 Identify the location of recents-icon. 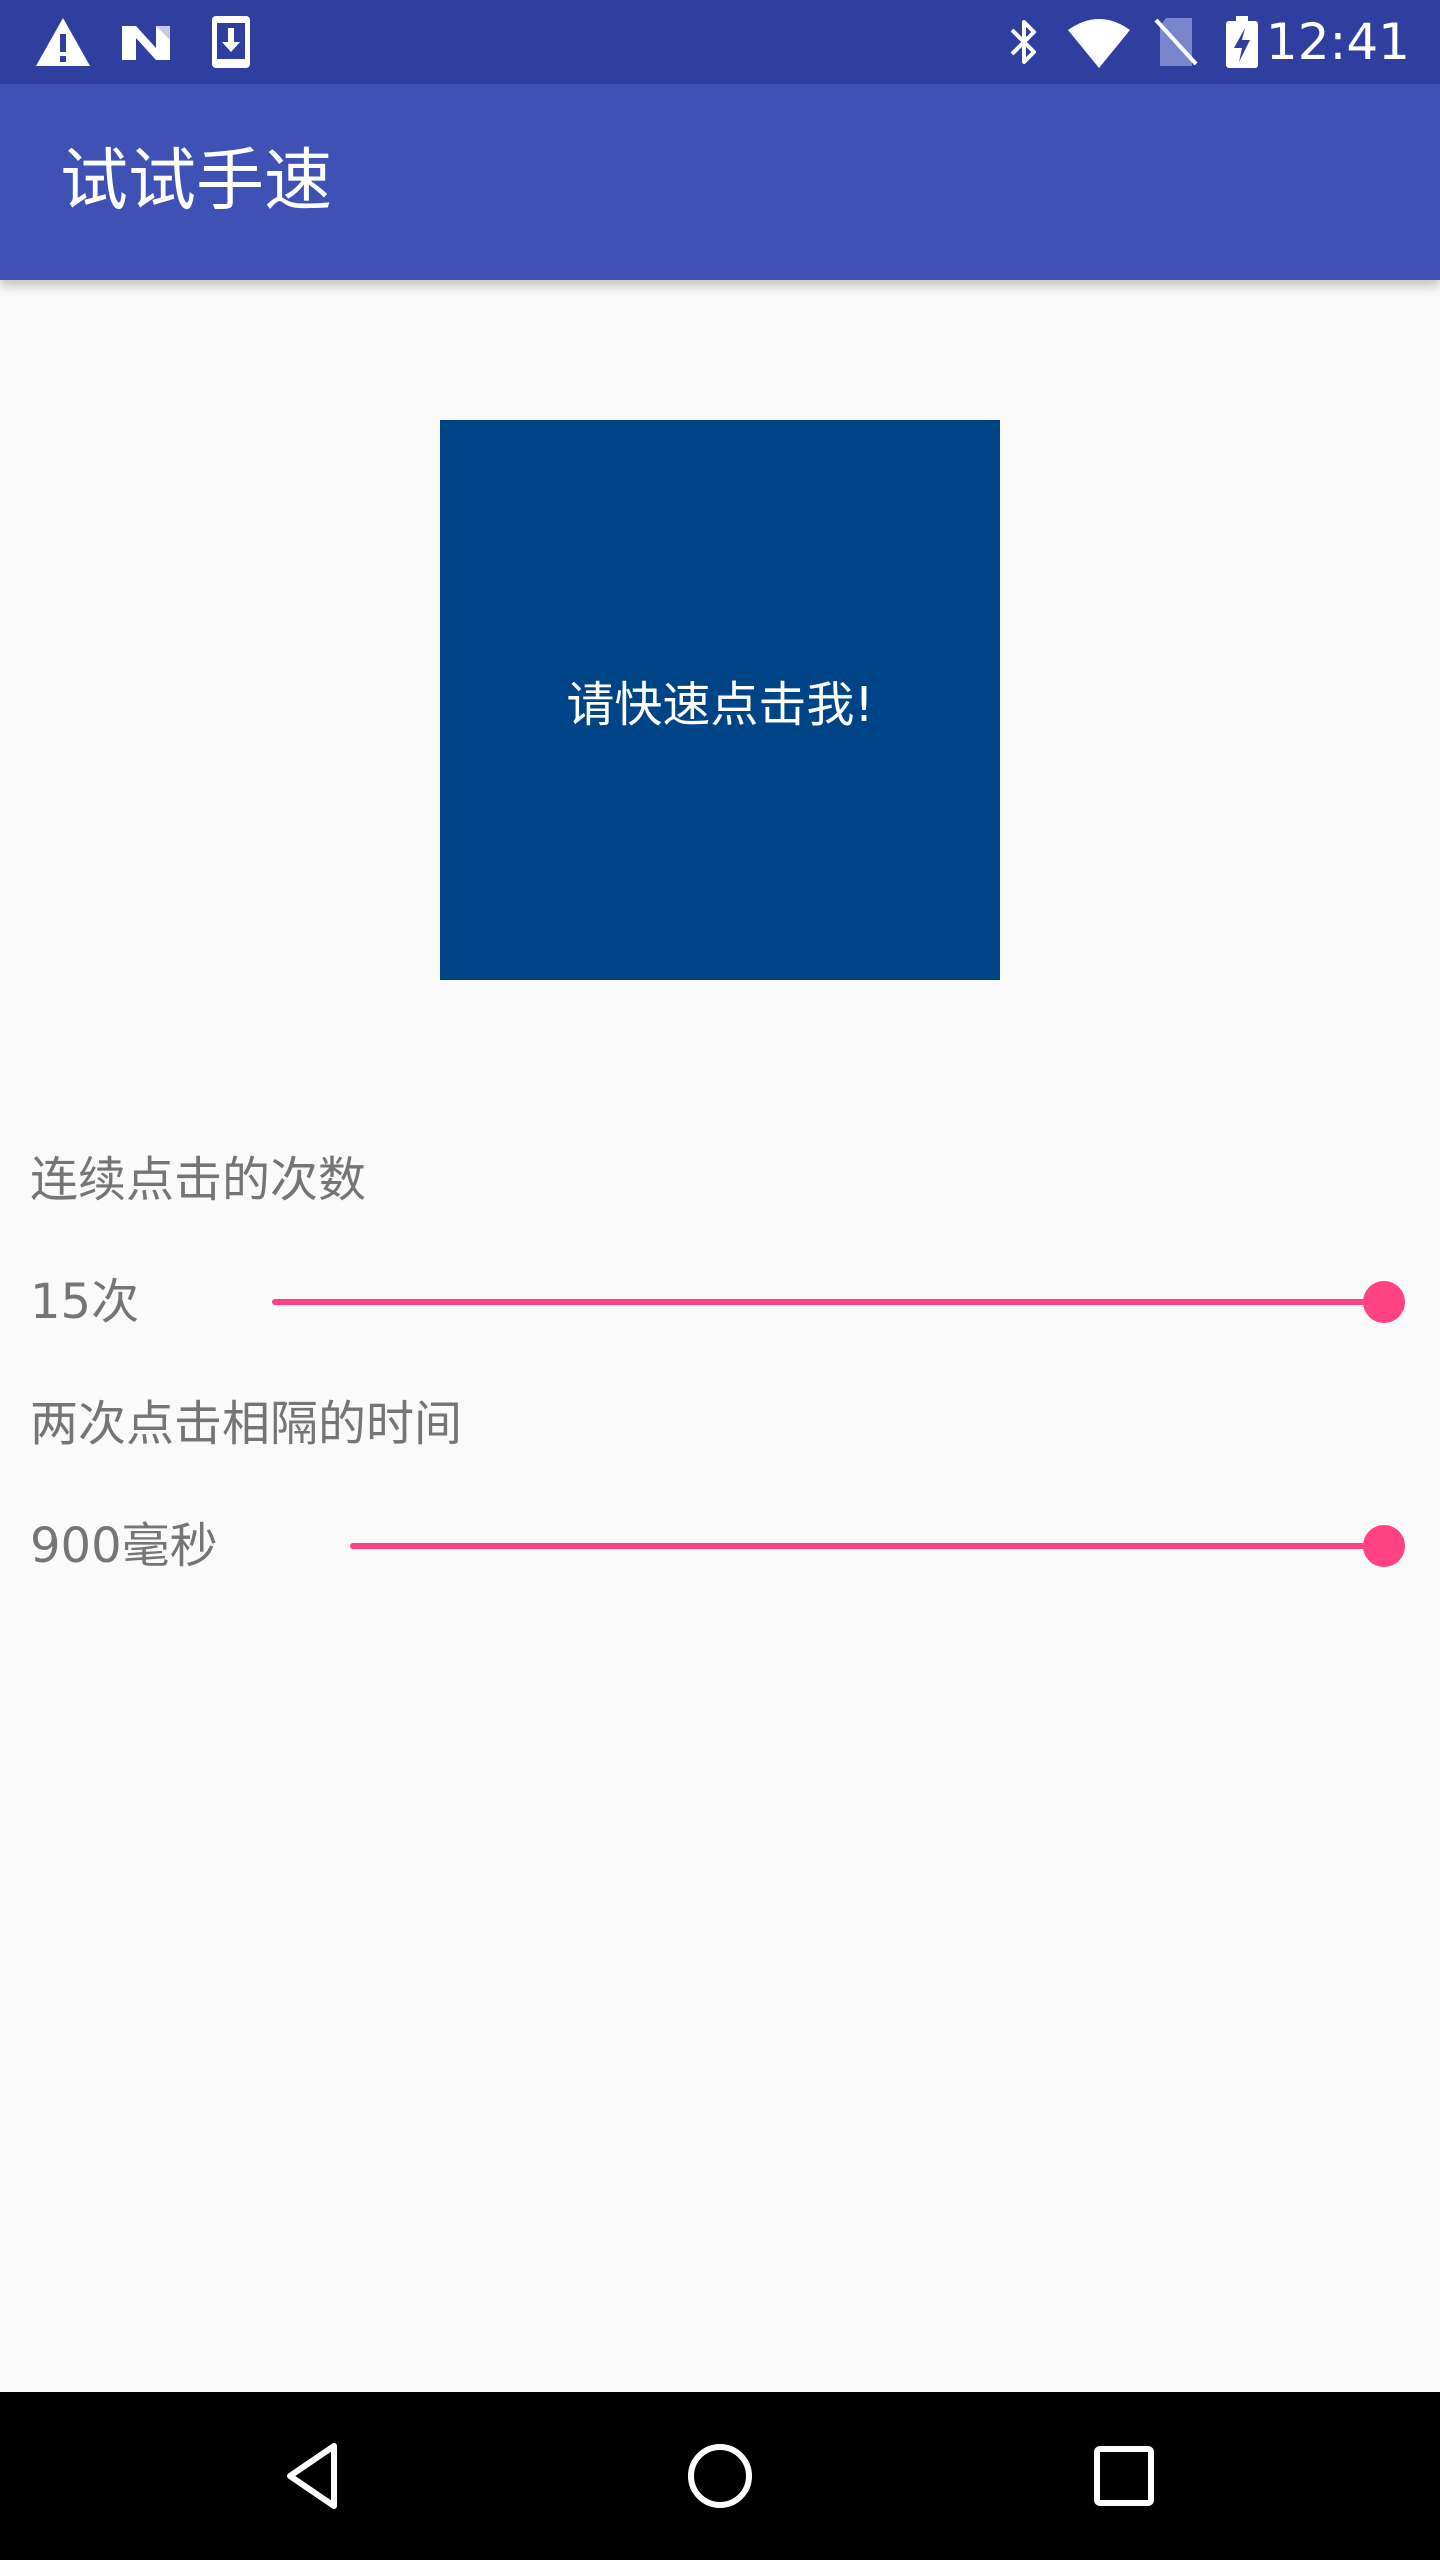
(1124, 2476).